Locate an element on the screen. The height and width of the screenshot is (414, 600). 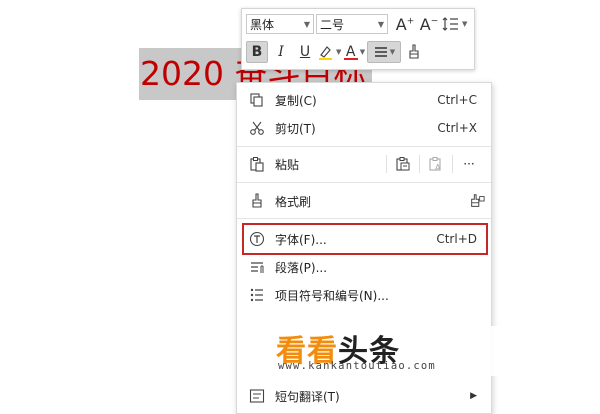
font-size-value: 二号 is located at coordinates (332, 25).